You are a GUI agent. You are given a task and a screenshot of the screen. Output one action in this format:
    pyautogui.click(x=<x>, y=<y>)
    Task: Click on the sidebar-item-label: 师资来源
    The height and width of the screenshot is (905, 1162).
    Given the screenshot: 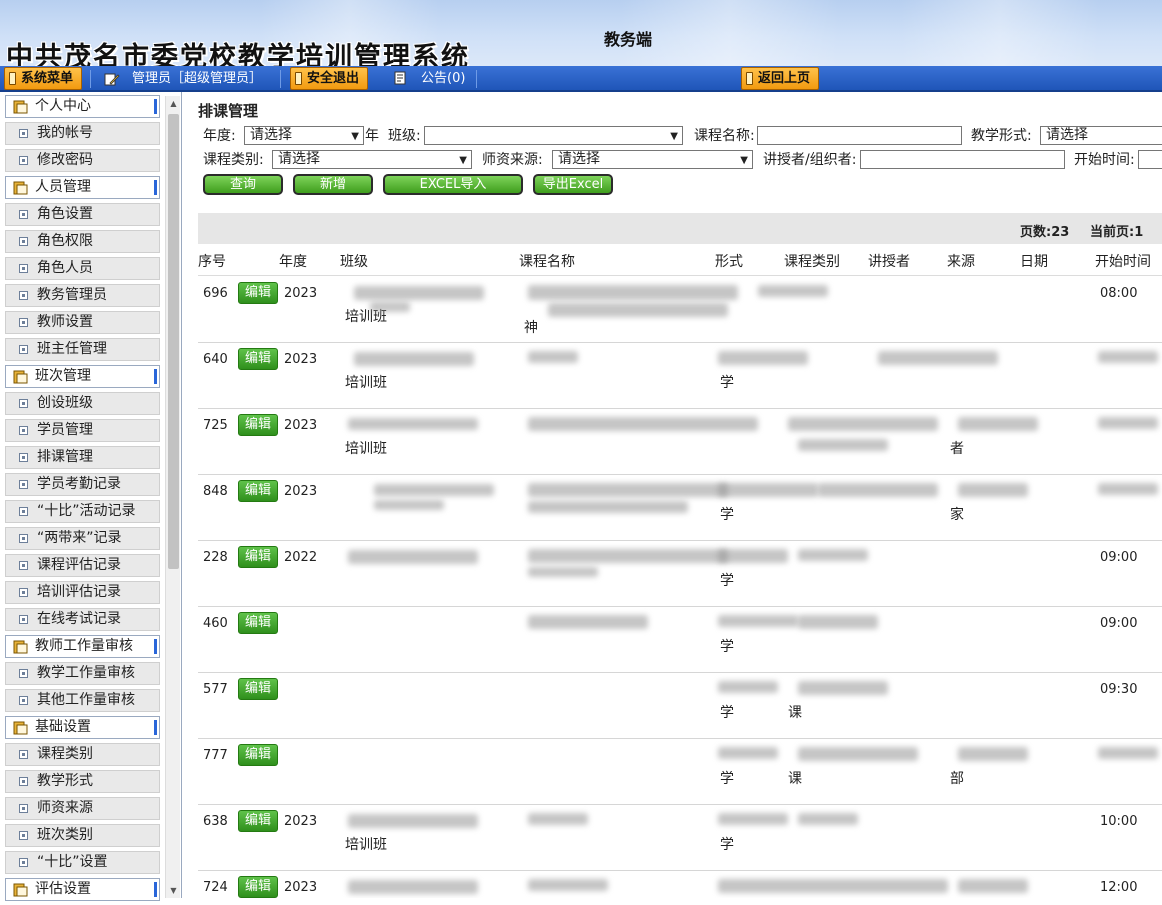 What is the action you would take?
    pyautogui.click(x=65, y=808)
    